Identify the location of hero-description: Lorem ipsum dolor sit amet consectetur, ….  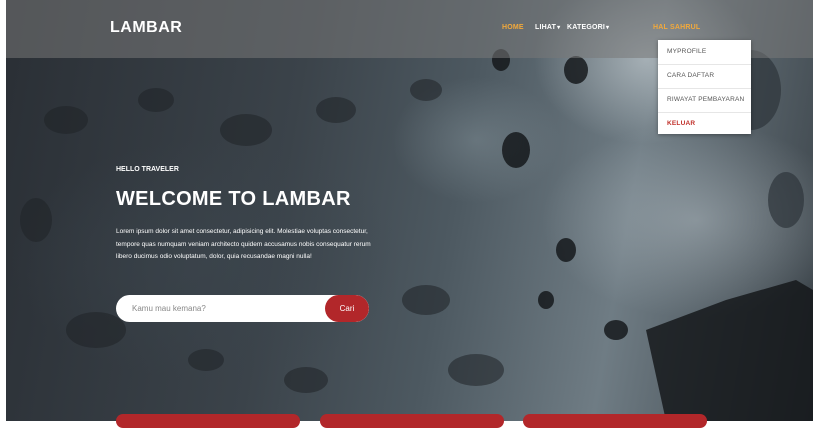
(243, 244).